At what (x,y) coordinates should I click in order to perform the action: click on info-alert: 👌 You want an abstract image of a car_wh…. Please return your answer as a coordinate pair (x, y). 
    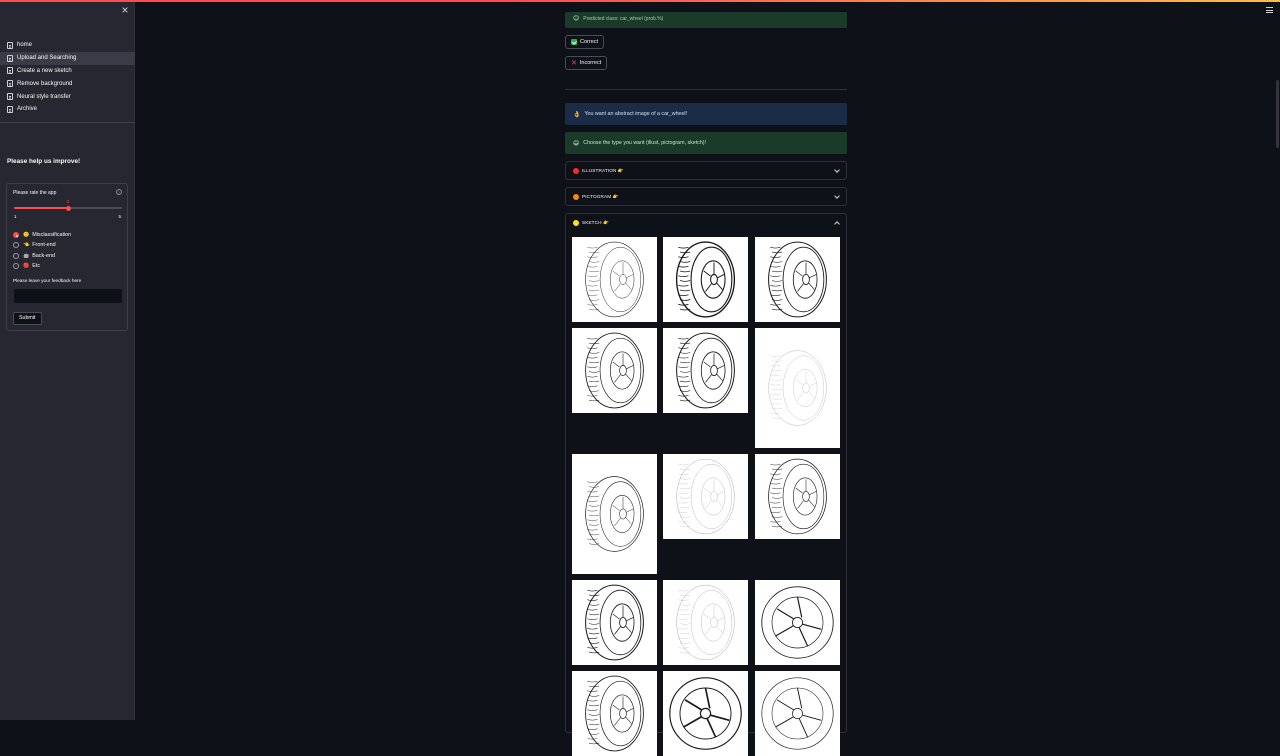
    Looking at the image, I should click on (706, 114).